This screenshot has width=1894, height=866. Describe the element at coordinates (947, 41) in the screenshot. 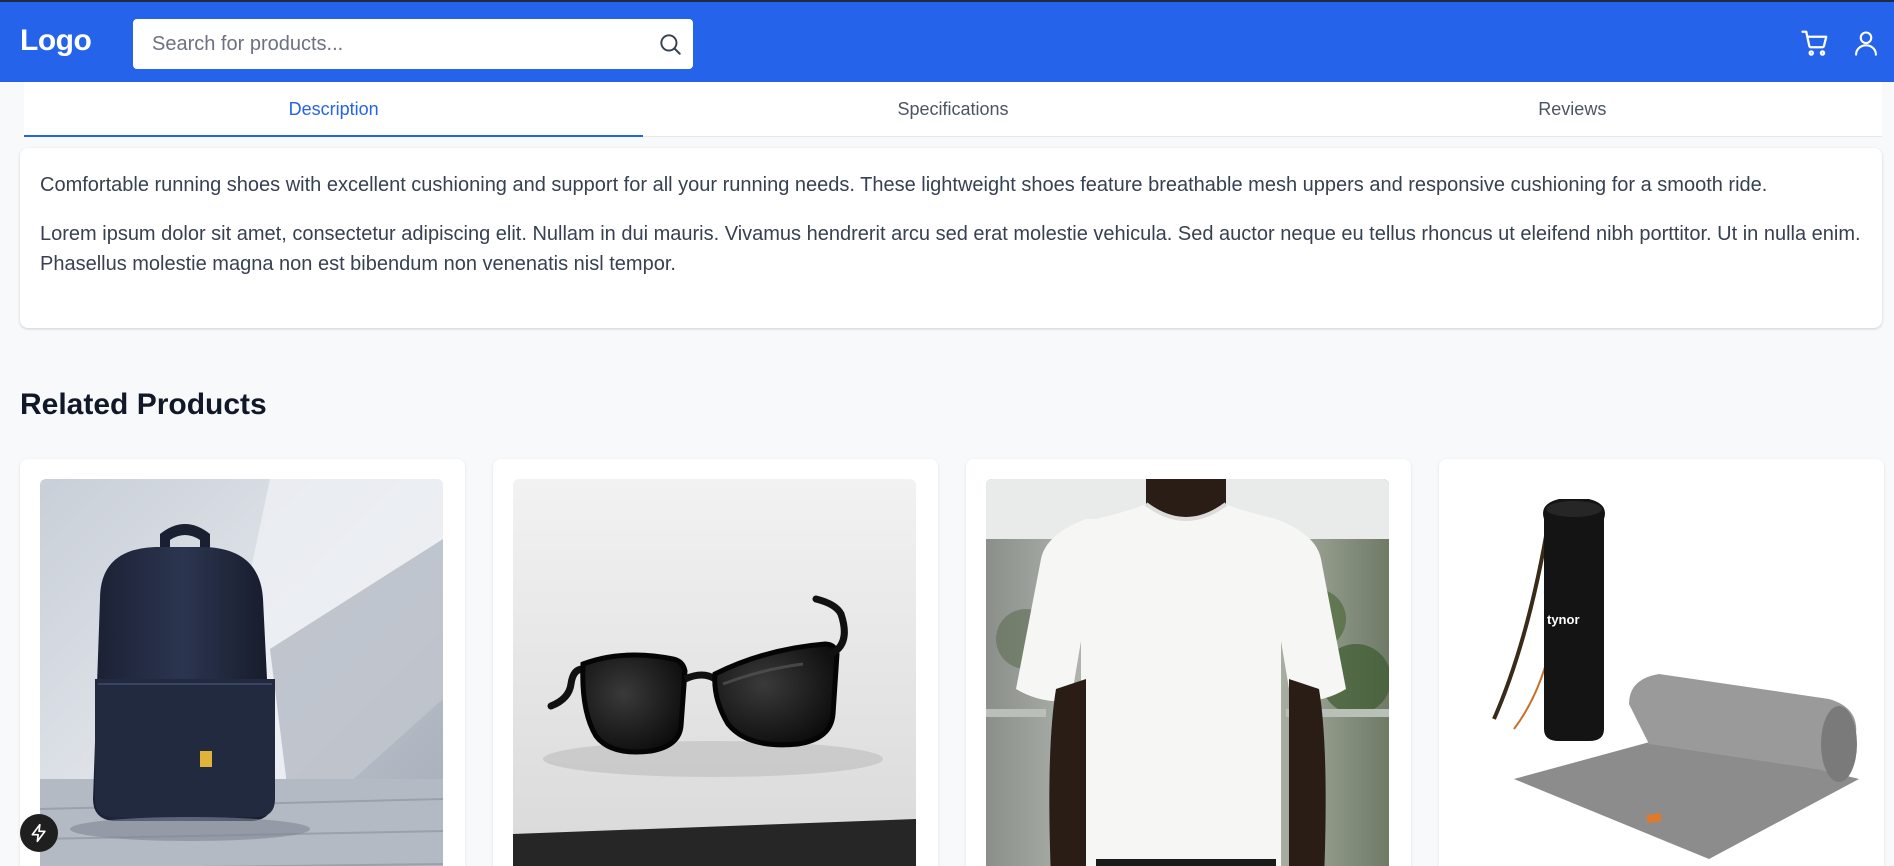

I see `top-navbar: Logo` at that location.